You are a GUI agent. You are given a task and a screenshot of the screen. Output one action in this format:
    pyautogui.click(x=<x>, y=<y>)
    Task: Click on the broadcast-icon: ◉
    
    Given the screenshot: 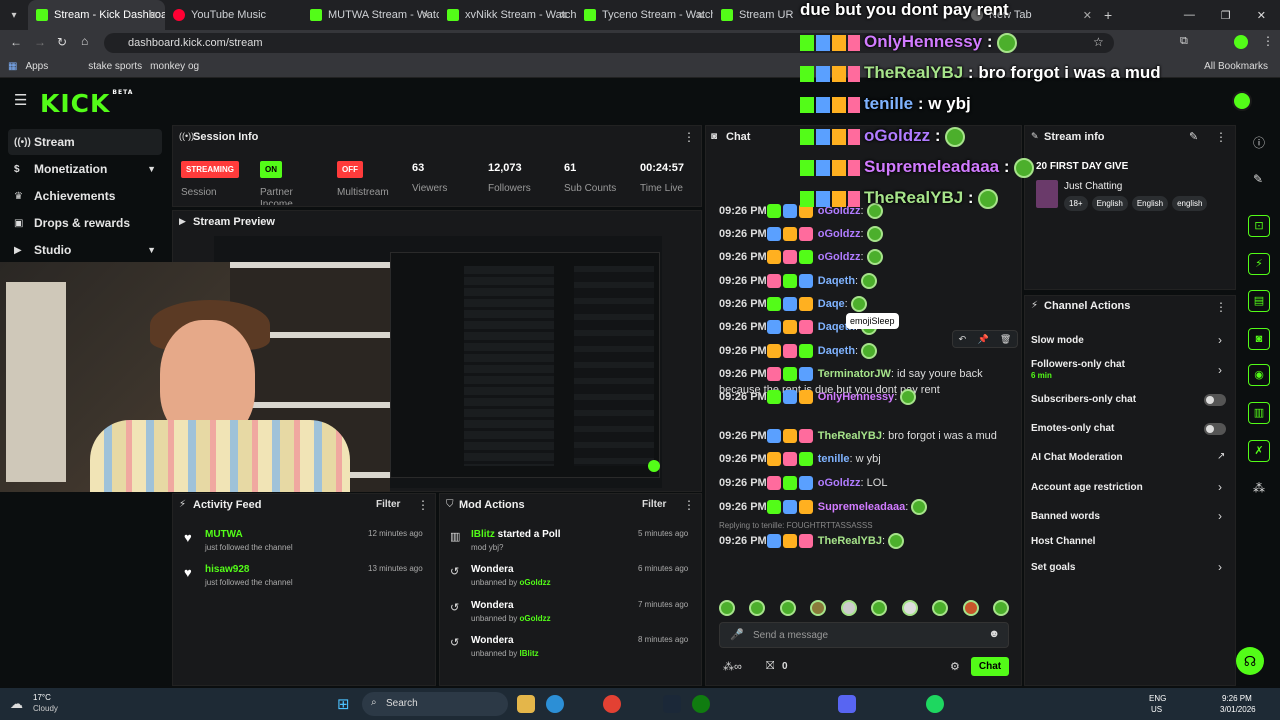 What is the action you would take?
    pyautogui.click(x=1259, y=375)
    